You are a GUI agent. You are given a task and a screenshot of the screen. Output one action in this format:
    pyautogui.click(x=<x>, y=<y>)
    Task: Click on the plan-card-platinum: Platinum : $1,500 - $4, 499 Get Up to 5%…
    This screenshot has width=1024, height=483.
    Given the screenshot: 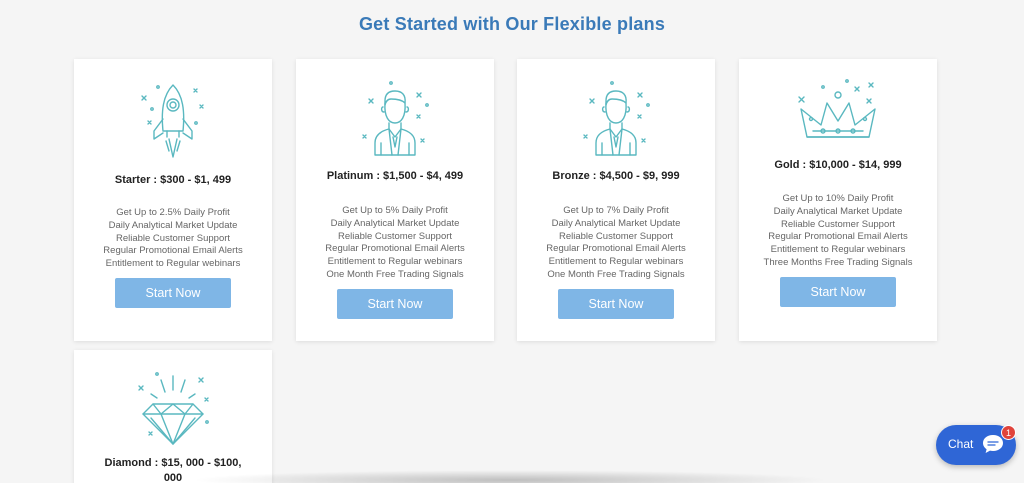 What is the action you would take?
    pyautogui.click(x=395, y=200)
    